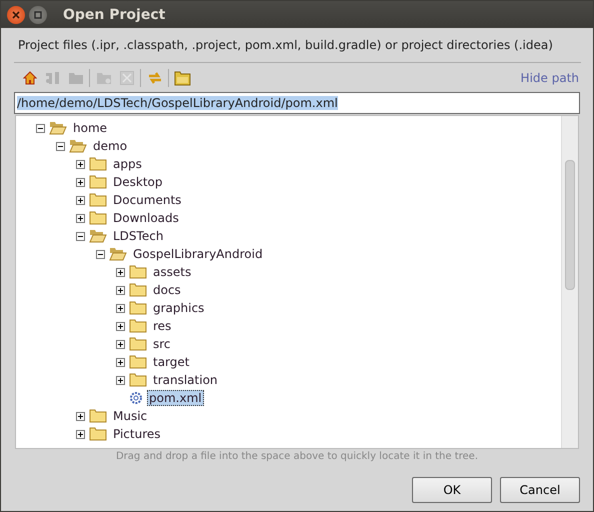 This screenshot has height=512, width=594. What do you see at coordinates (549, 78) in the screenshot?
I see `hide-path-link: Hide path` at bounding box center [549, 78].